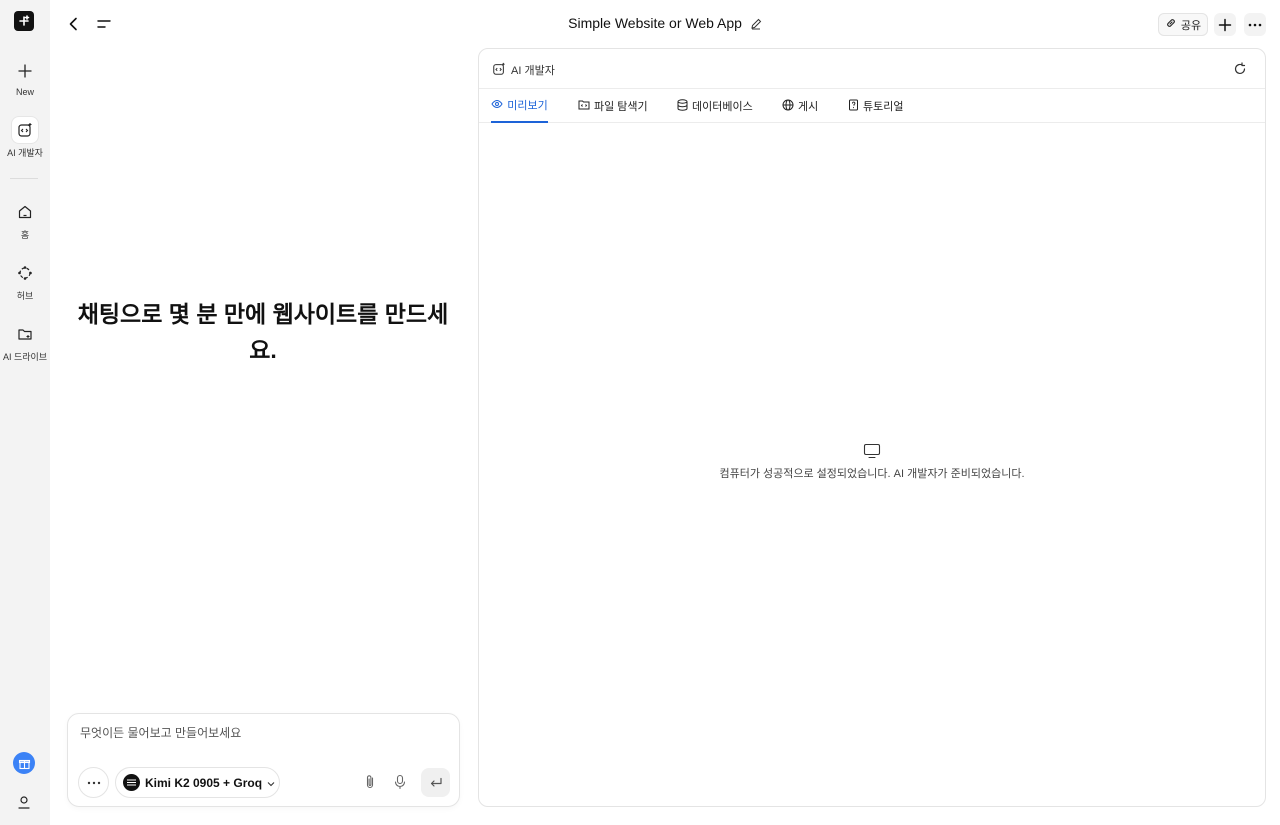 This screenshot has height=825, width=1280. What do you see at coordinates (25, 153) in the screenshot?
I see `rail-item-label: AI 개발자` at bounding box center [25, 153].